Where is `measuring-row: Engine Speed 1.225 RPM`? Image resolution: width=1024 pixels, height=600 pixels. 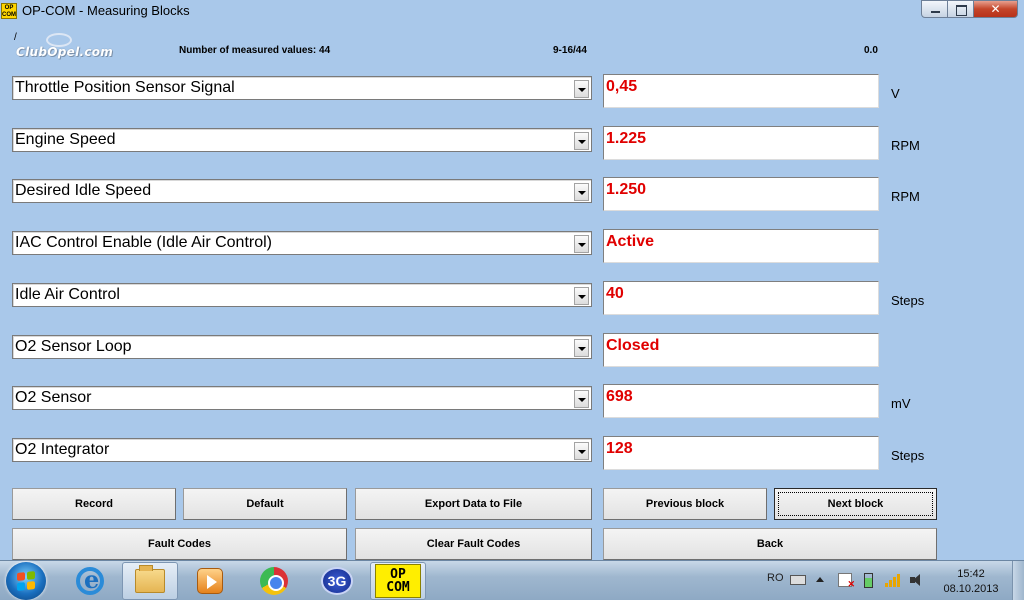 measuring-row: Engine Speed 1.225 RPM is located at coordinates (512, 144).